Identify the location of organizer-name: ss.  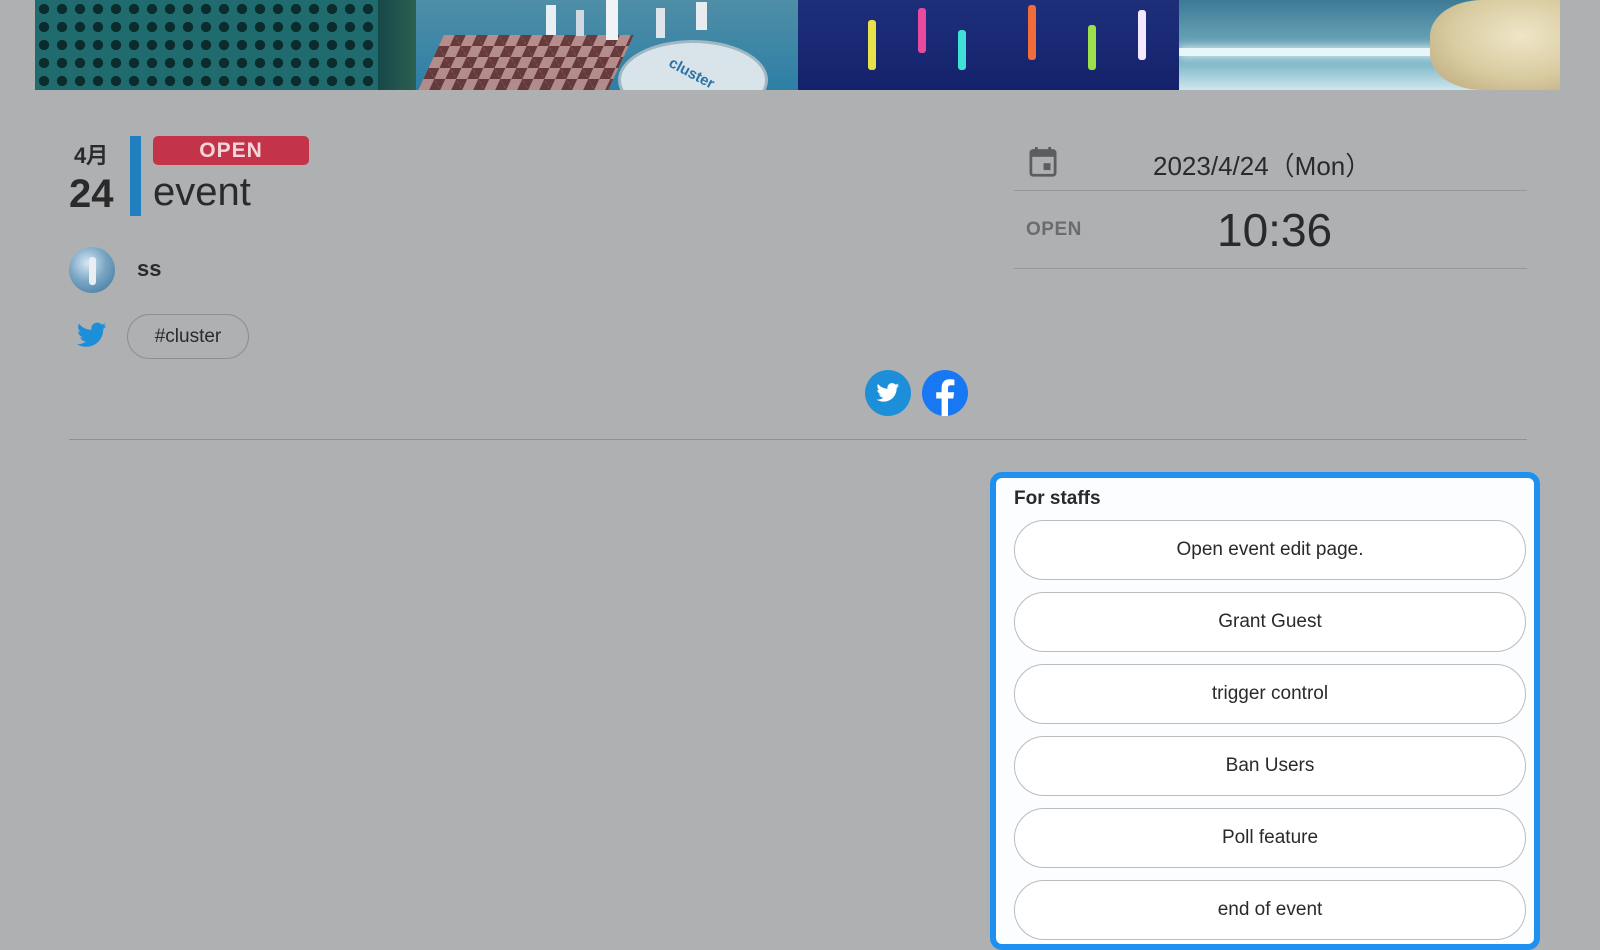
(149, 269).